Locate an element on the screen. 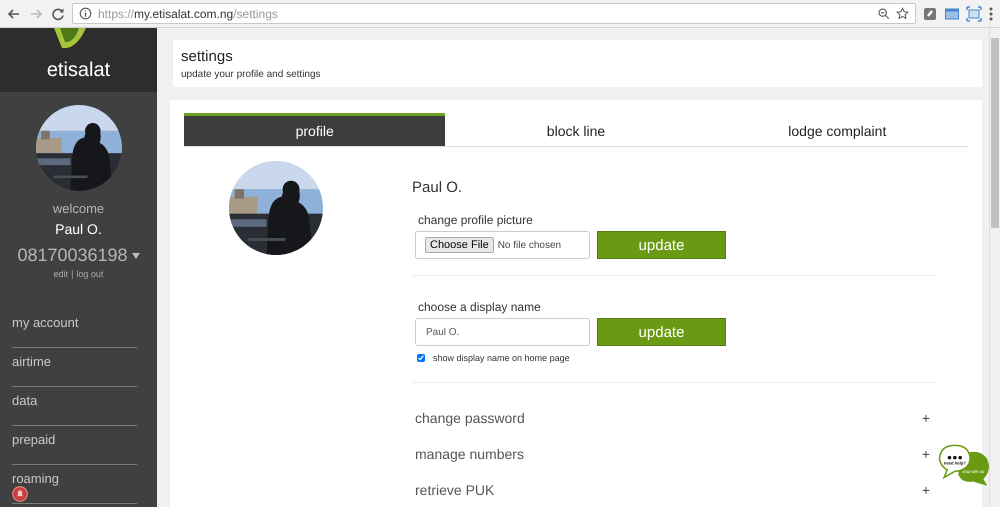  sidebar-item: data is located at coordinates (25, 400).